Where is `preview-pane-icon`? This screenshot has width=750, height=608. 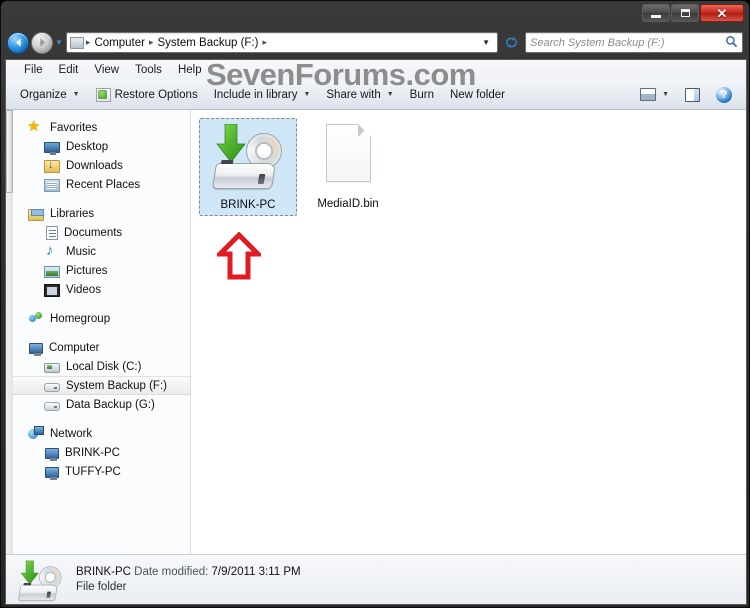
preview-pane-icon is located at coordinates (692, 94).